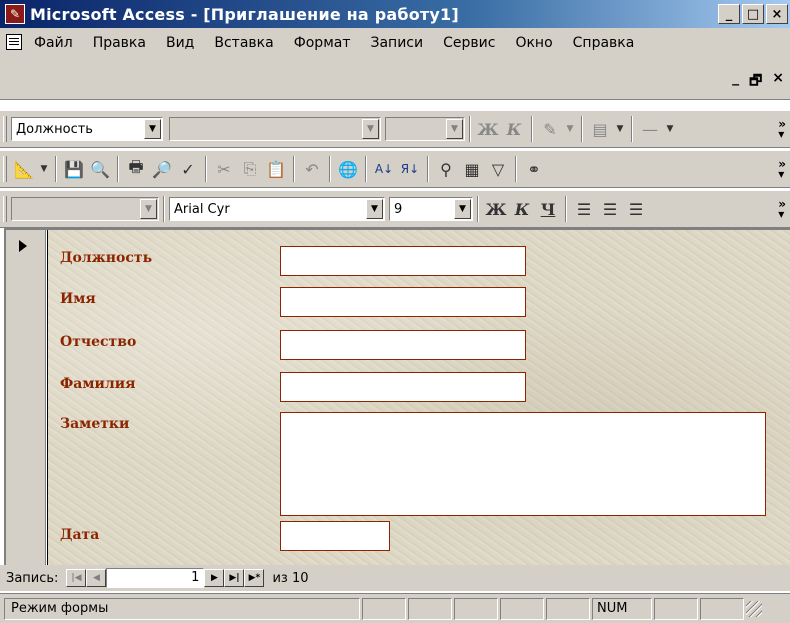 The height and width of the screenshot is (623, 790). Describe the element at coordinates (395, 608) in the screenshot. I see `status-bar: Режим формы NUM` at that location.